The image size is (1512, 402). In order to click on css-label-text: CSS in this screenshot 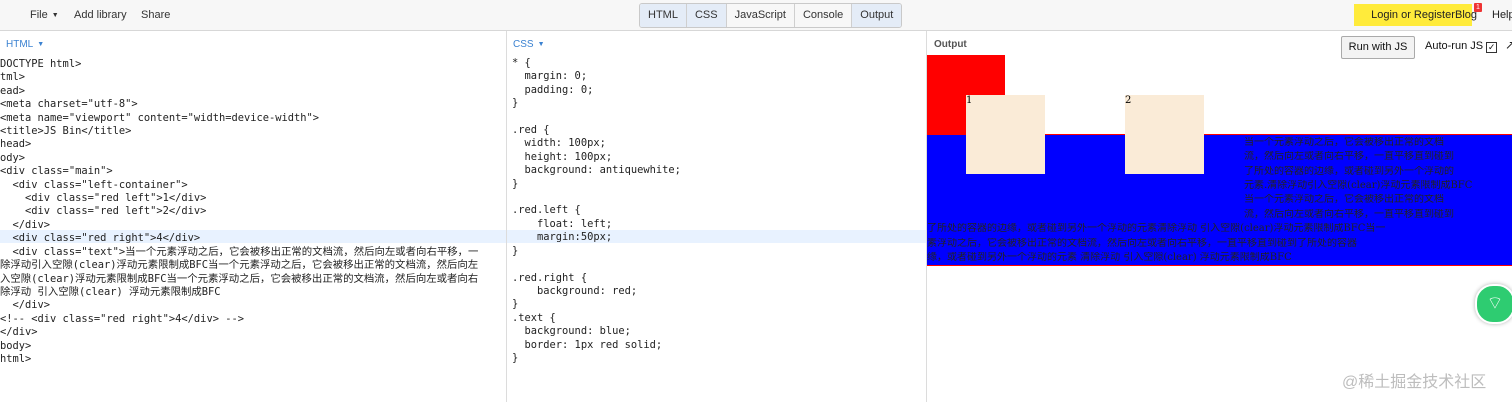, I will do `click(523, 44)`.